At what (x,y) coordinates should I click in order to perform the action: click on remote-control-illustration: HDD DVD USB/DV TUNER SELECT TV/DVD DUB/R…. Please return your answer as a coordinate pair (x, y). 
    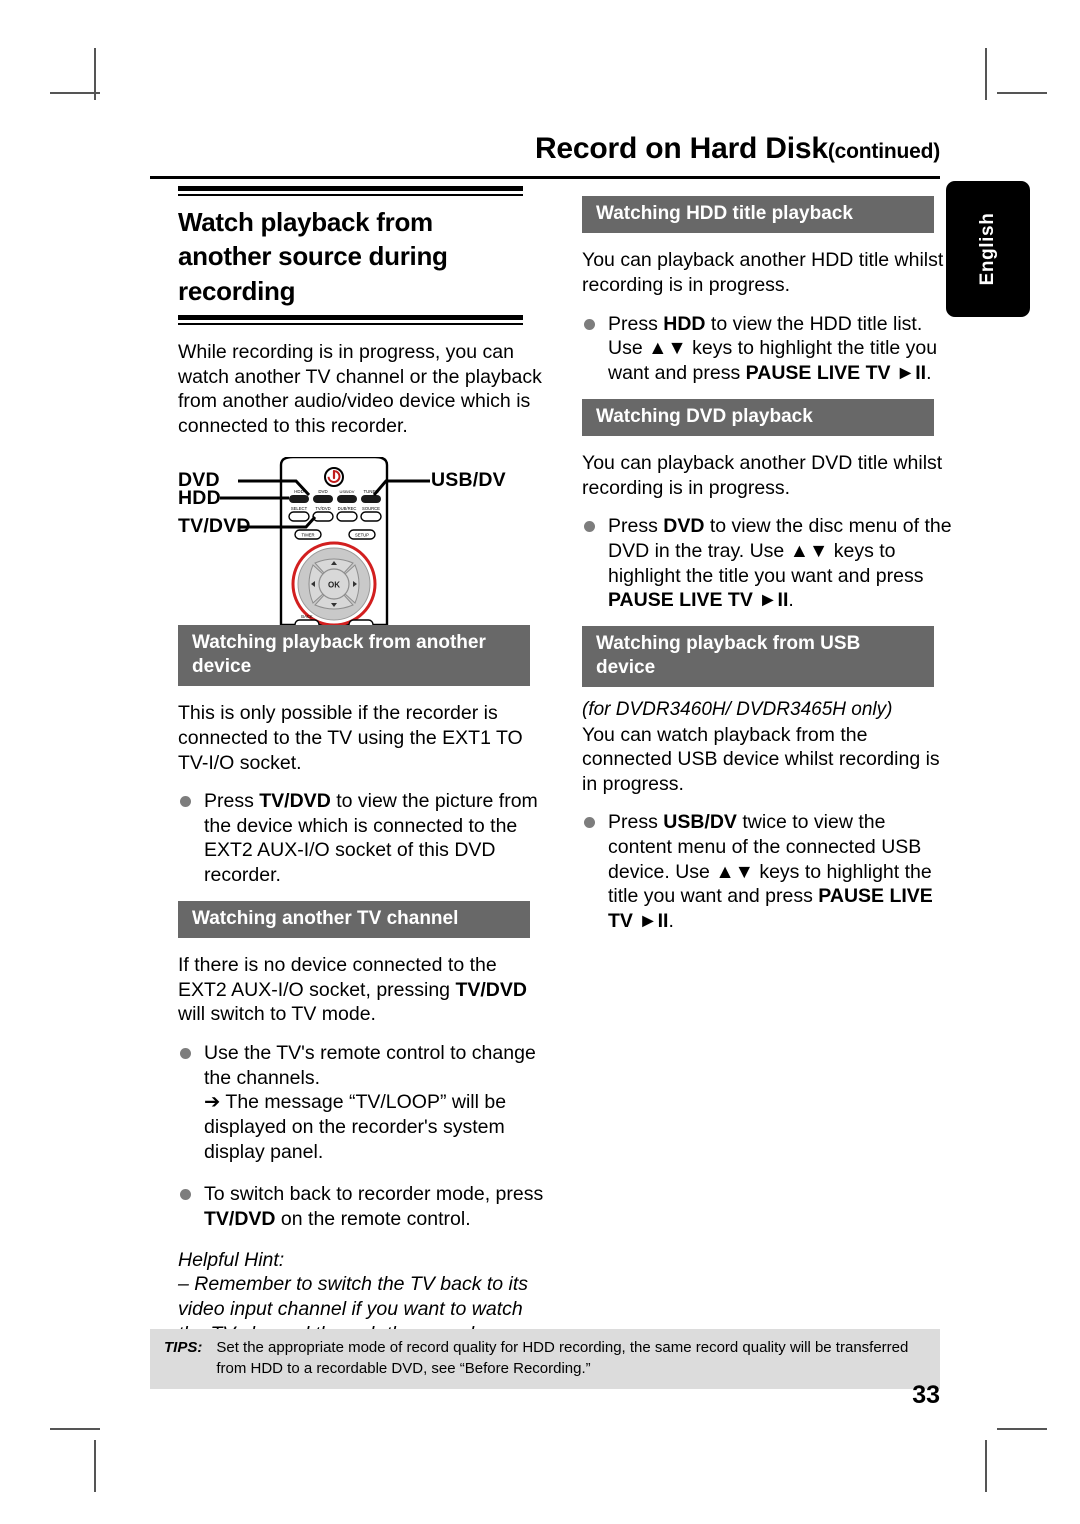
    Looking at the image, I should click on (354, 542).